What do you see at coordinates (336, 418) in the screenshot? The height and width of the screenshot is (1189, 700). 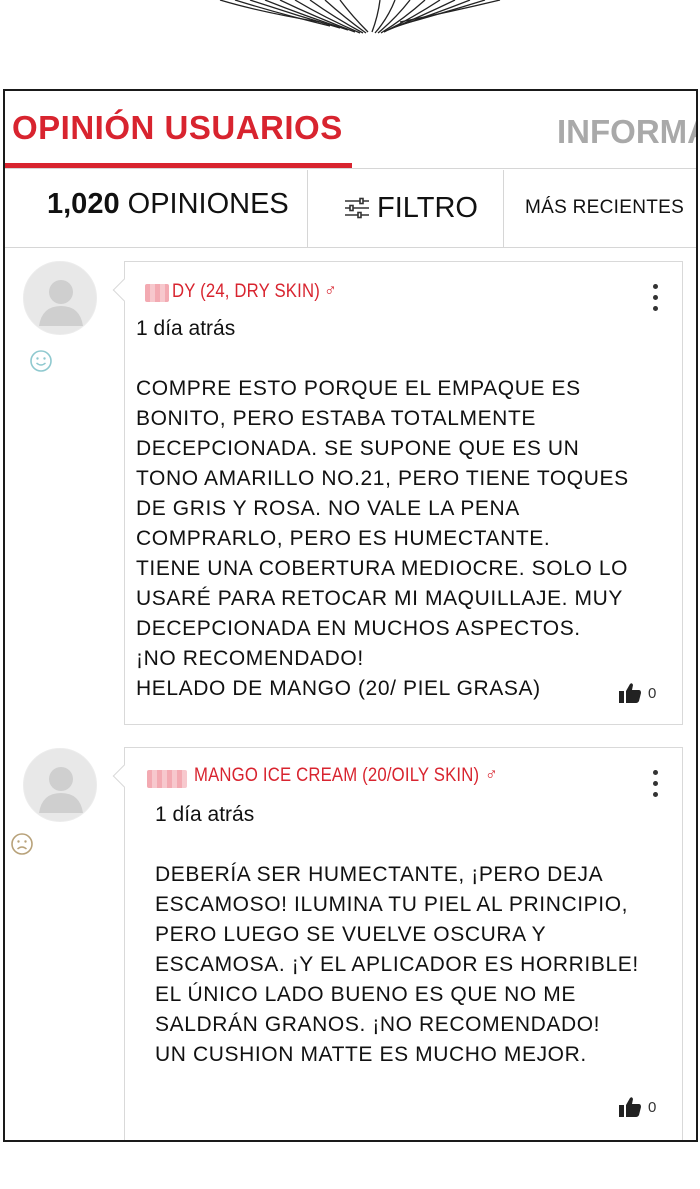 I see `review-text-line: BONITO, PERO ESTABA TOTALMENTE` at bounding box center [336, 418].